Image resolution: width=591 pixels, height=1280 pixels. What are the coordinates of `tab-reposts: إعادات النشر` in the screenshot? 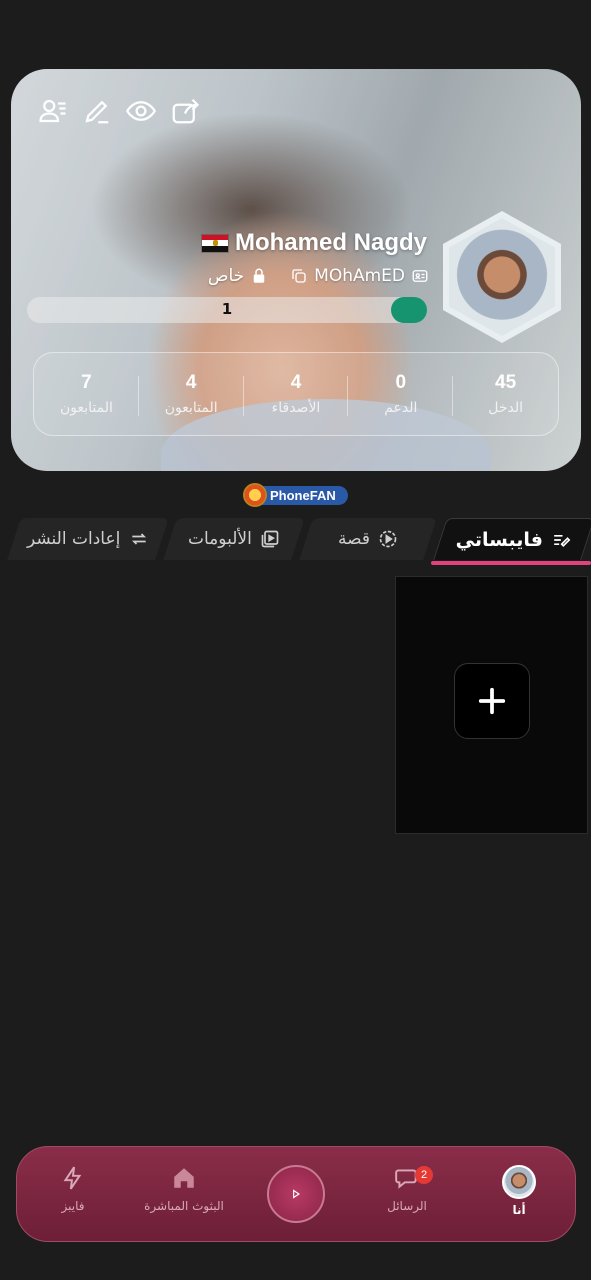 It's located at (88, 539).